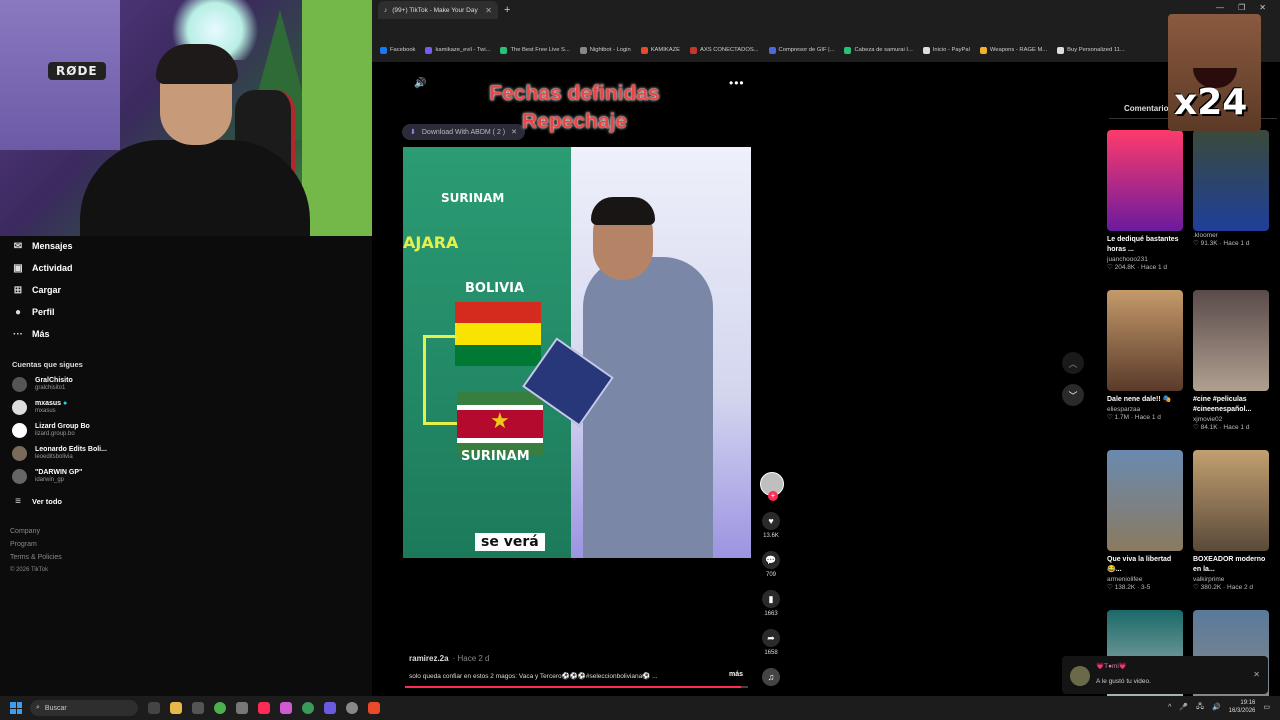 This screenshot has height=720, width=1280. I want to click on notification-text: A le gustó tu video., so click(1123, 681).